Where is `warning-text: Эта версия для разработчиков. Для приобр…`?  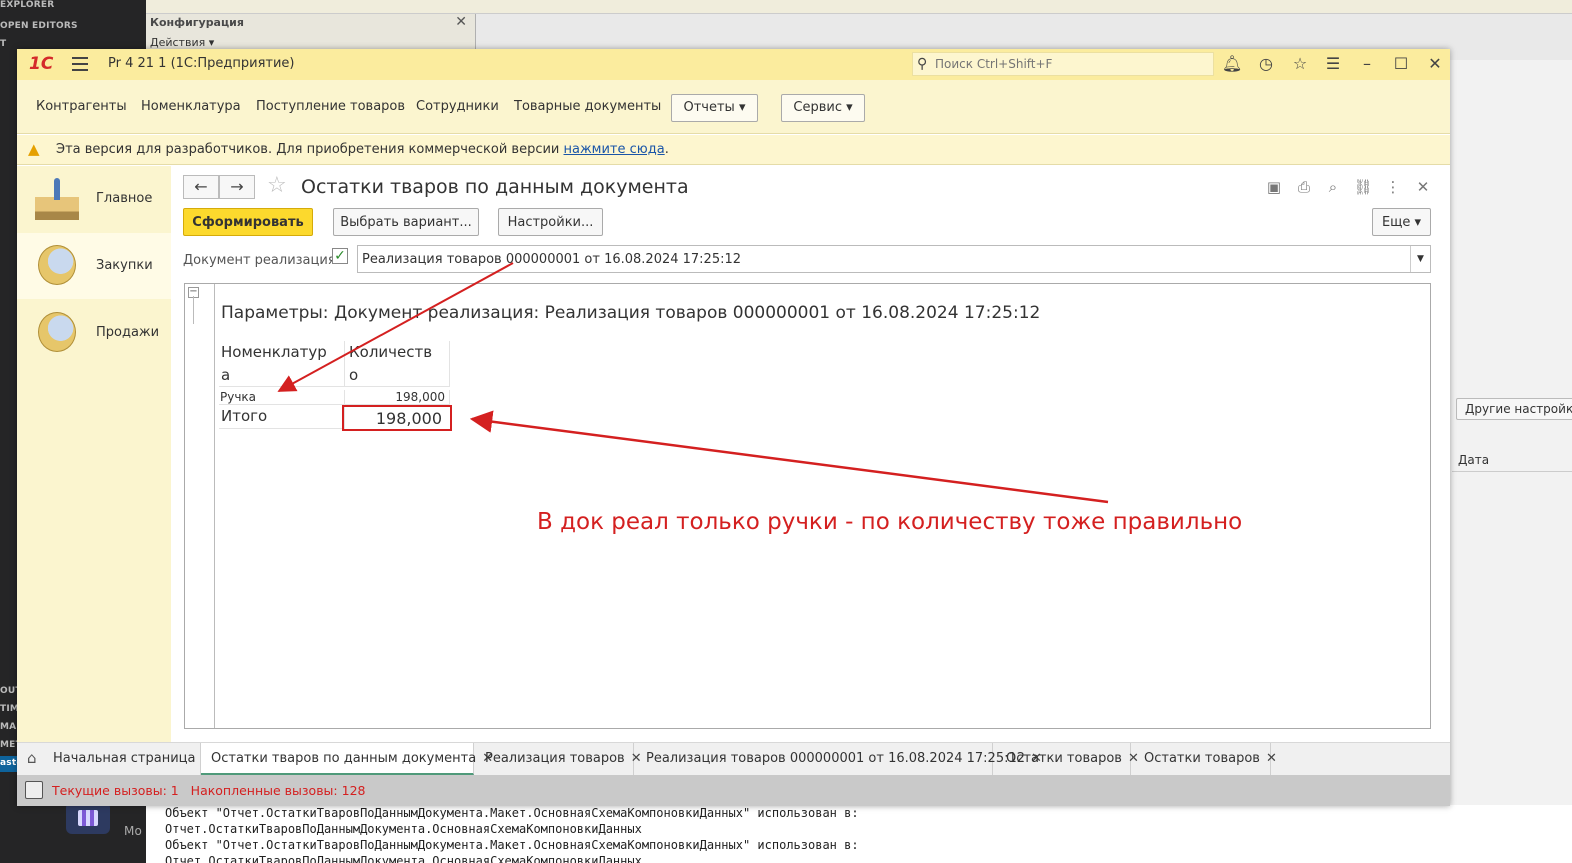
warning-text: Эта версия для разработчиков. Для приобр… is located at coordinates (362, 149).